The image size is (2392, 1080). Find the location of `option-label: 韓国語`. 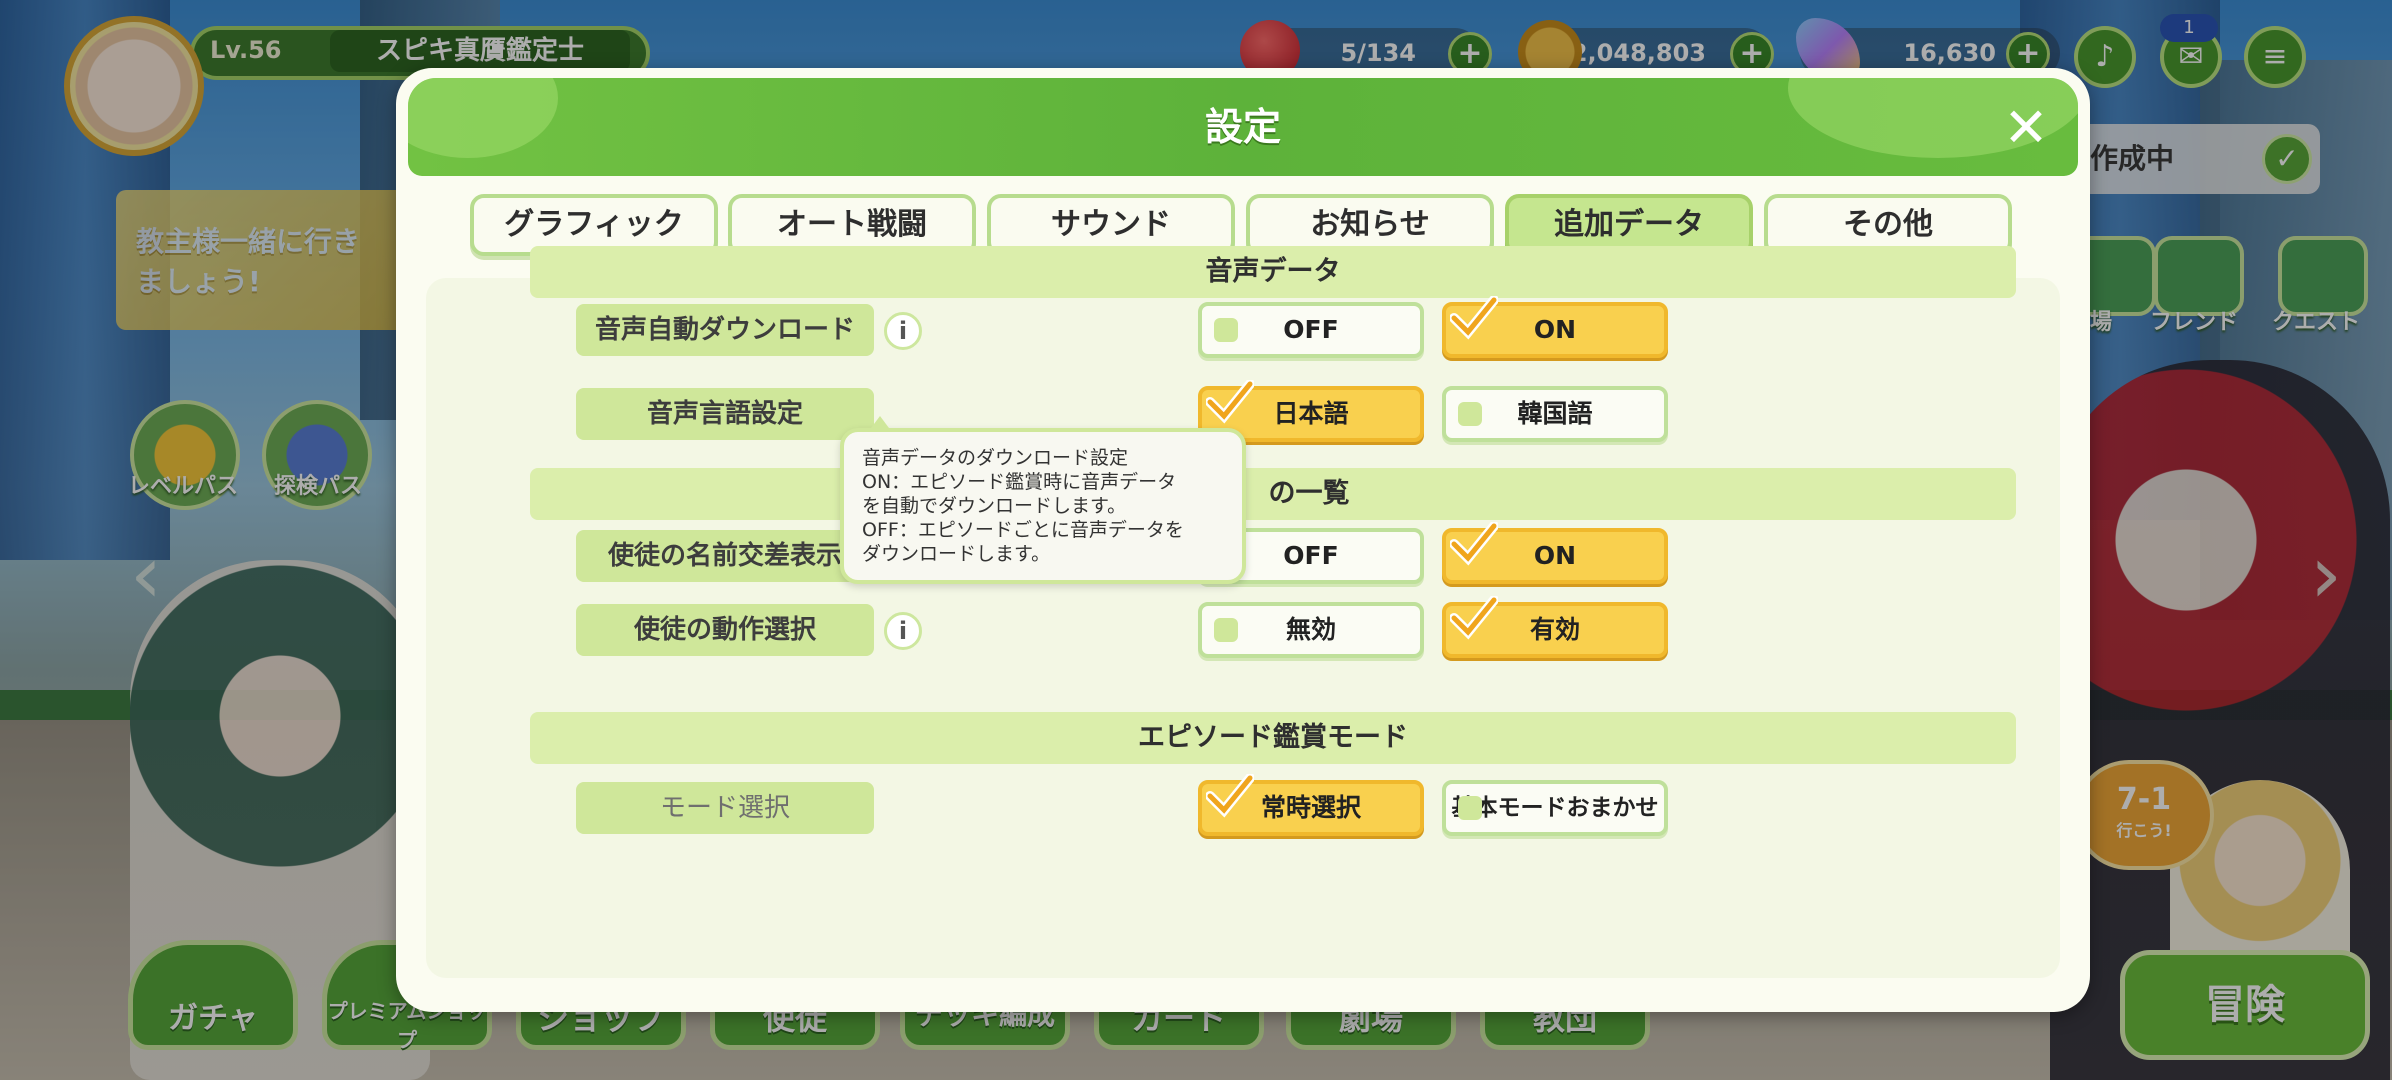

option-label: 韓国語 is located at coordinates (1555, 413).